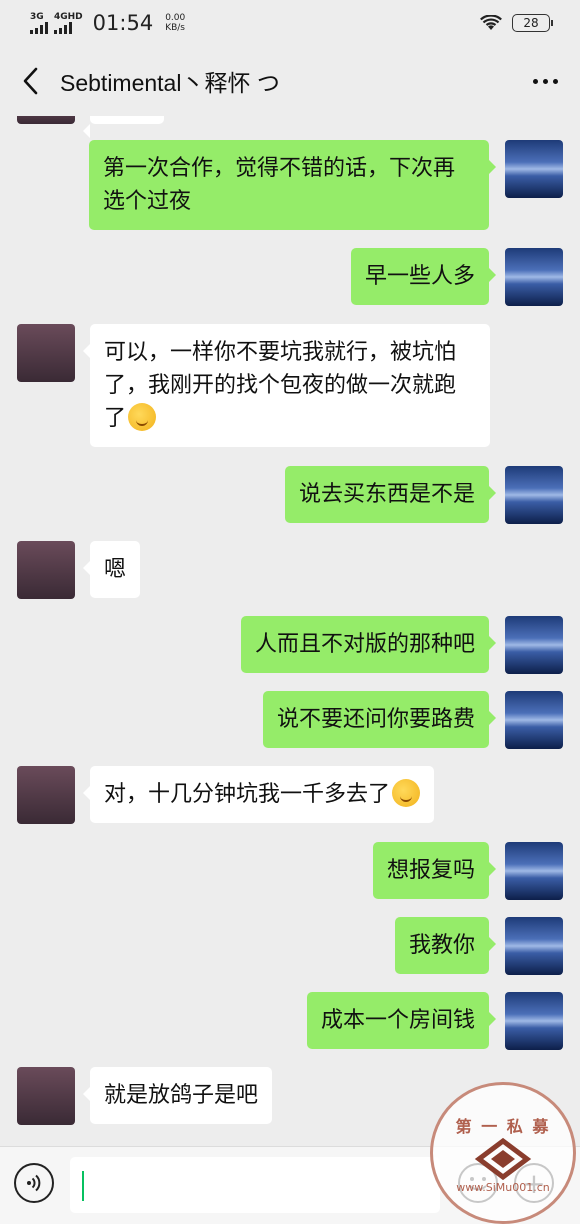 The height and width of the screenshot is (1224, 580). I want to click on message-bubble-other: 可以，一样你不要坑我就行，被坑怕了，我刚开的找个包夜的做一次就跑了, so click(286, 385).